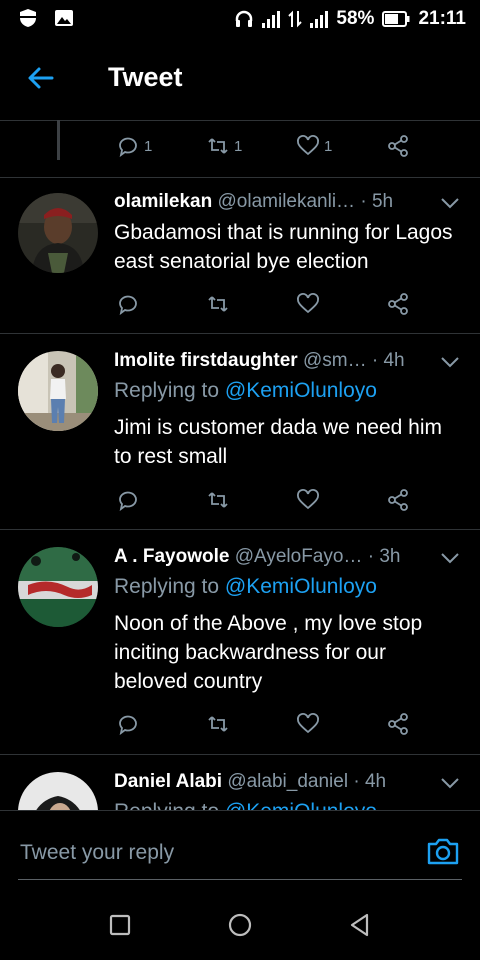  I want to click on headphones-icon, so click(244, 18).